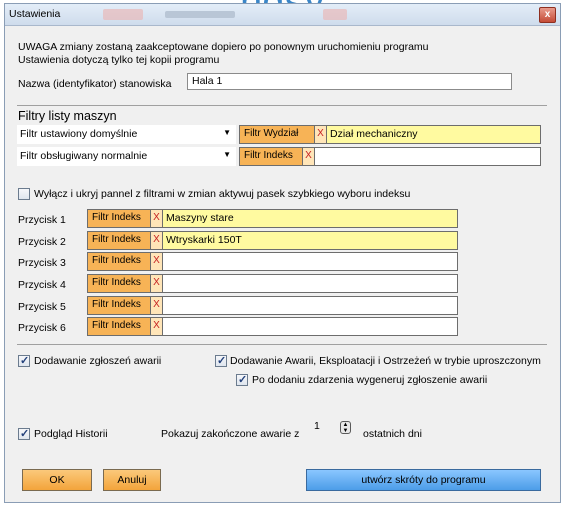  Describe the element at coordinates (321, 134) in the screenshot. I see `clear-department-filter-button: X` at that location.